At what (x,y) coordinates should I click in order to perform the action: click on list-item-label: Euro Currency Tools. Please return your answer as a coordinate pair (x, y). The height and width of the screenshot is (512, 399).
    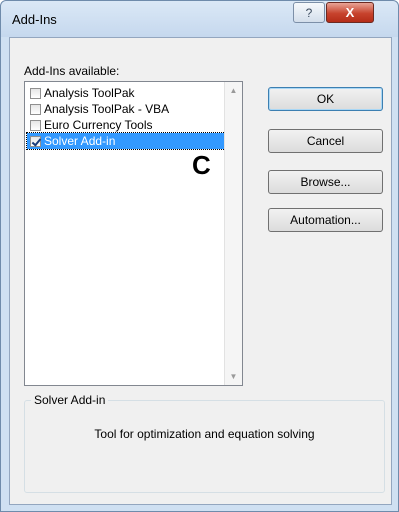
    Looking at the image, I should click on (98, 125).